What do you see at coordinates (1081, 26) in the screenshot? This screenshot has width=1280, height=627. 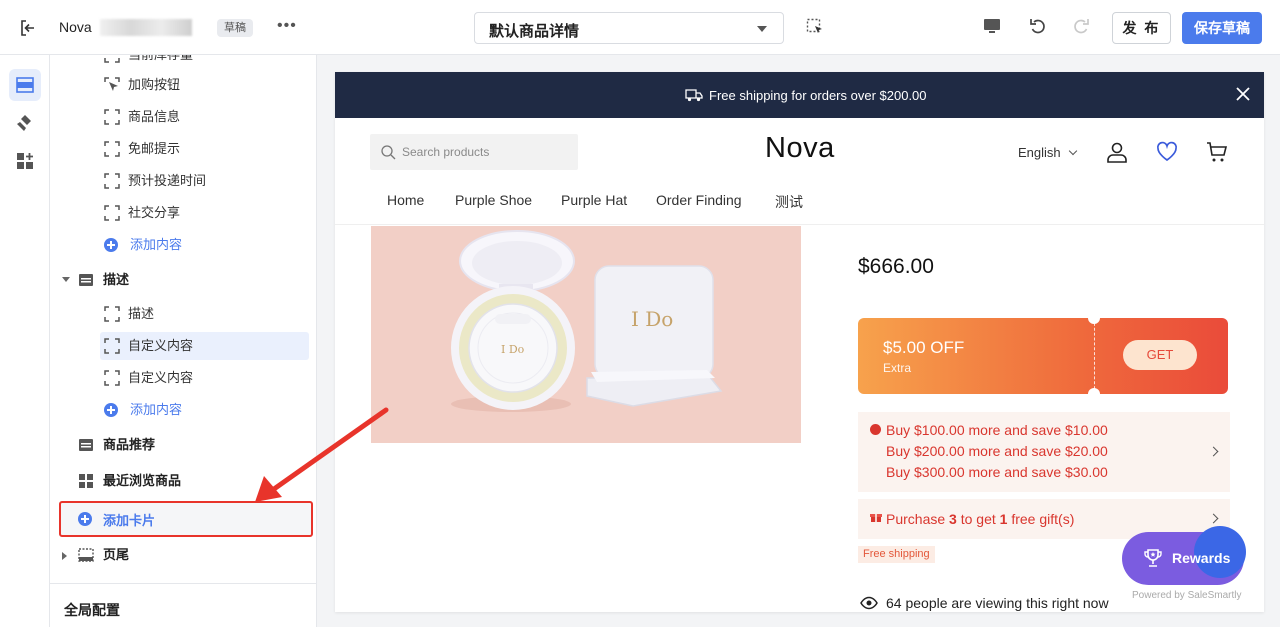 I see `redo-icon` at bounding box center [1081, 26].